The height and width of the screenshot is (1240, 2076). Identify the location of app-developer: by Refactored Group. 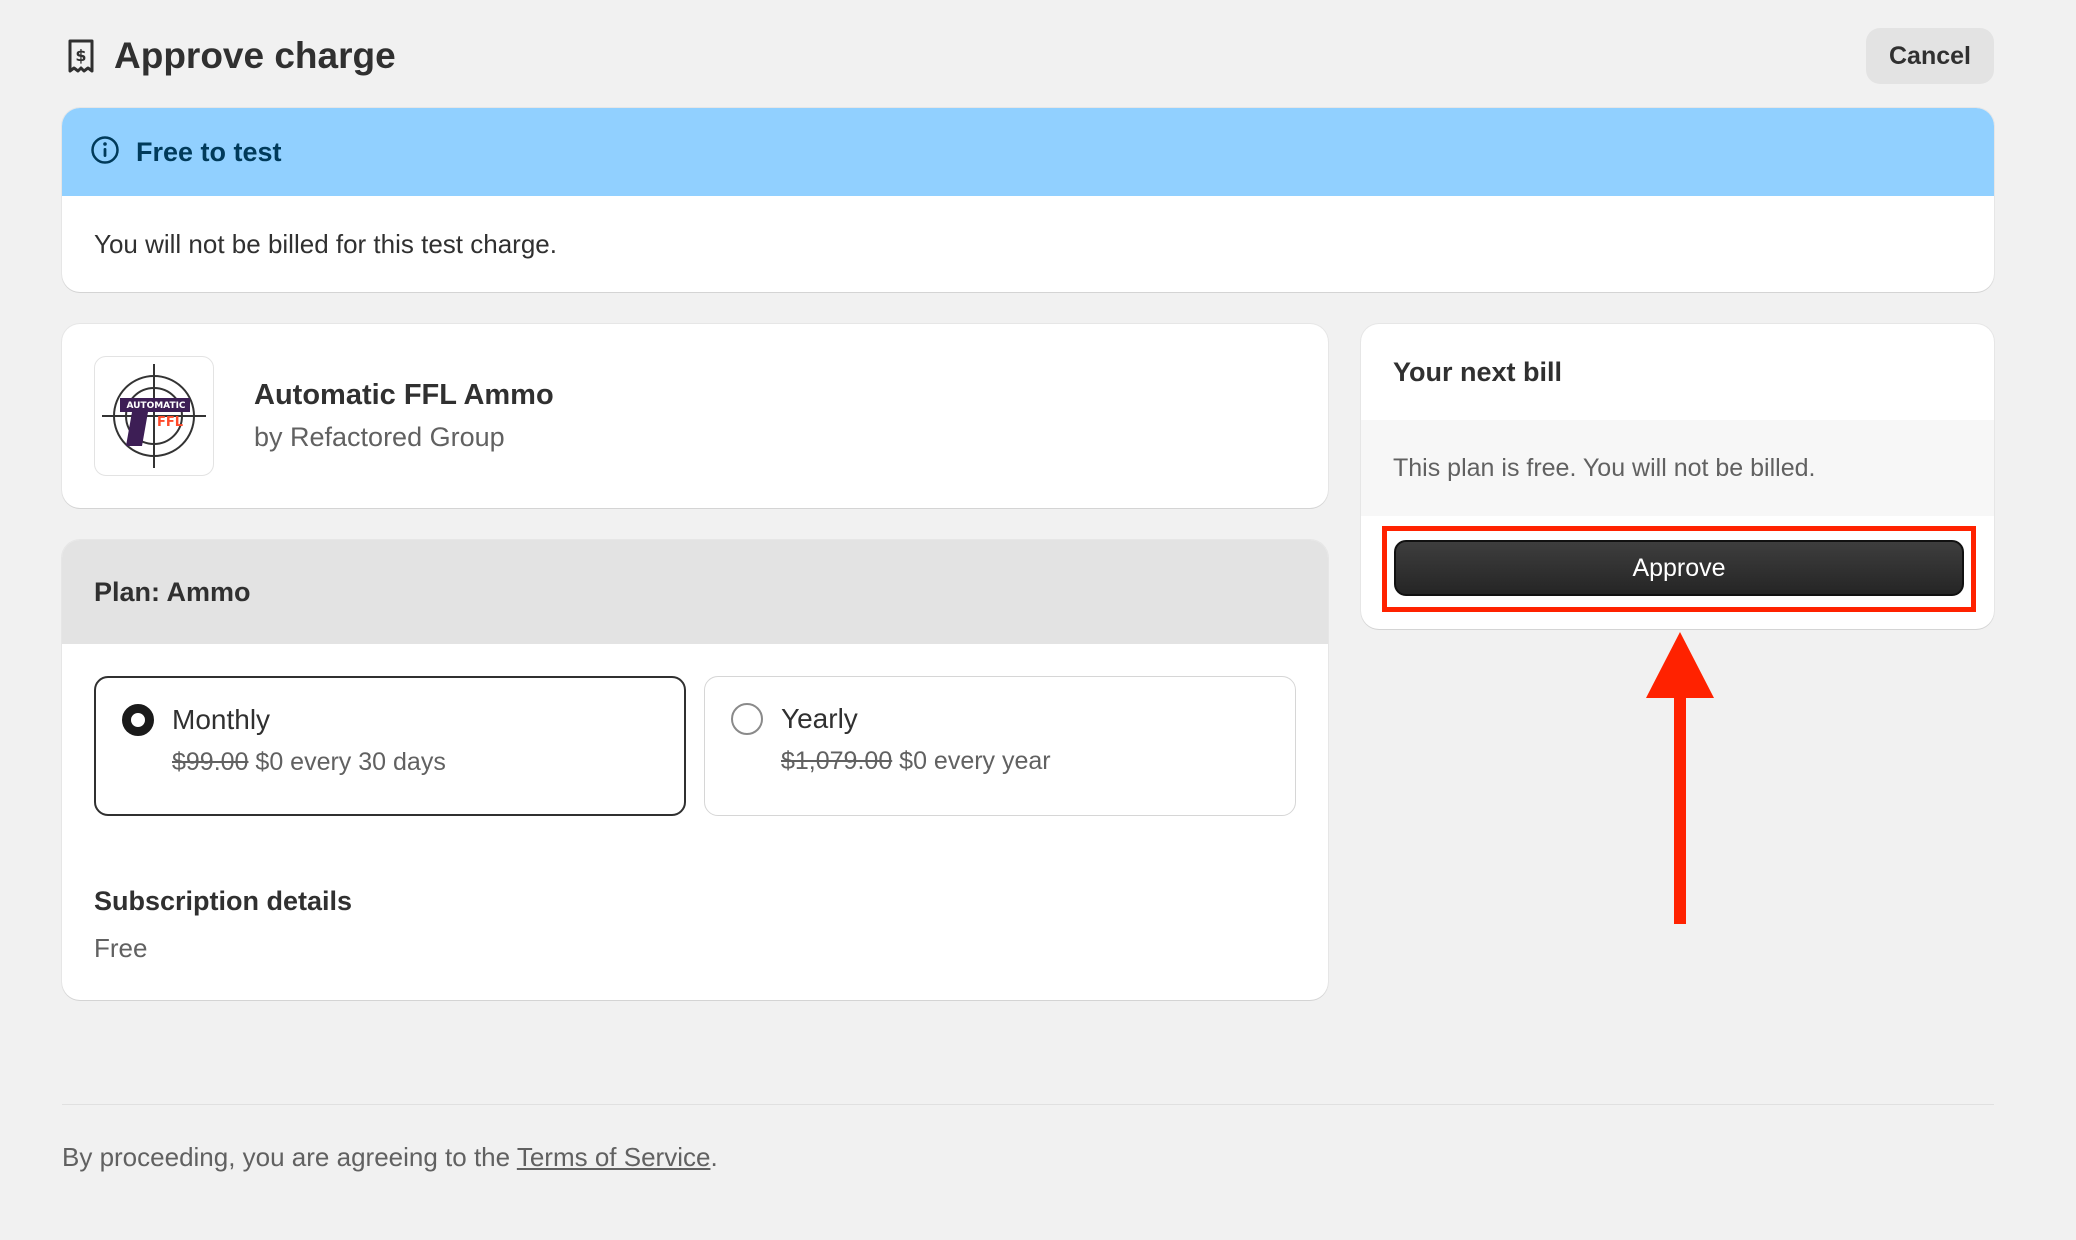
(379, 437).